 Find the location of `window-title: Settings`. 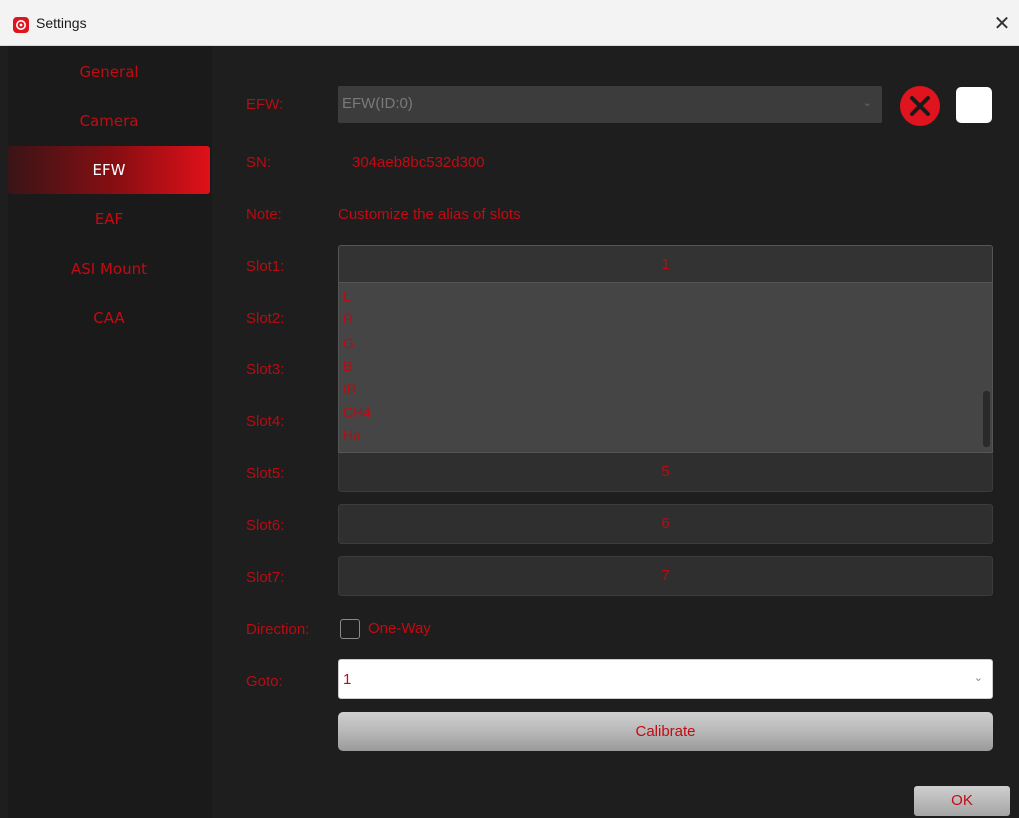

window-title: Settings is located at coordinates (61, 23).